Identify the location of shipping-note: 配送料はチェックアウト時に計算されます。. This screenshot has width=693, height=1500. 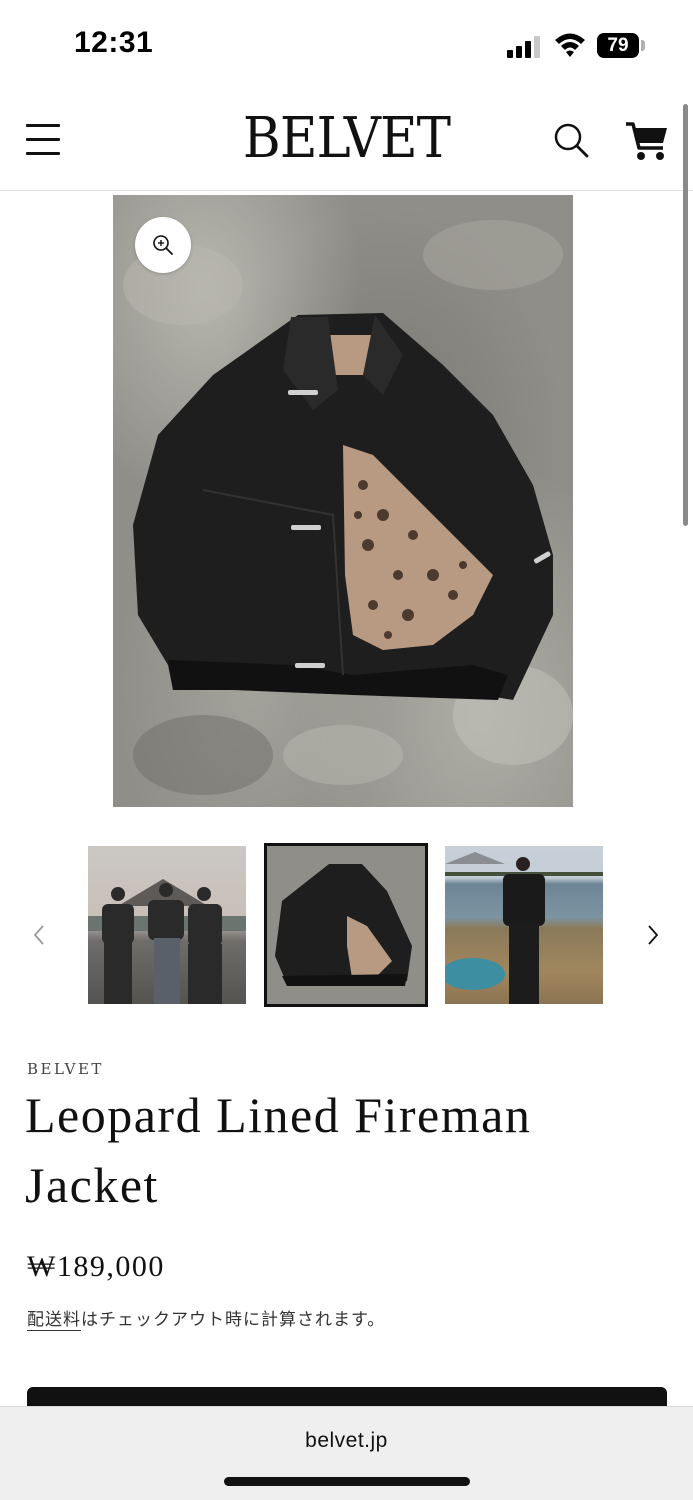
(206, 1317).